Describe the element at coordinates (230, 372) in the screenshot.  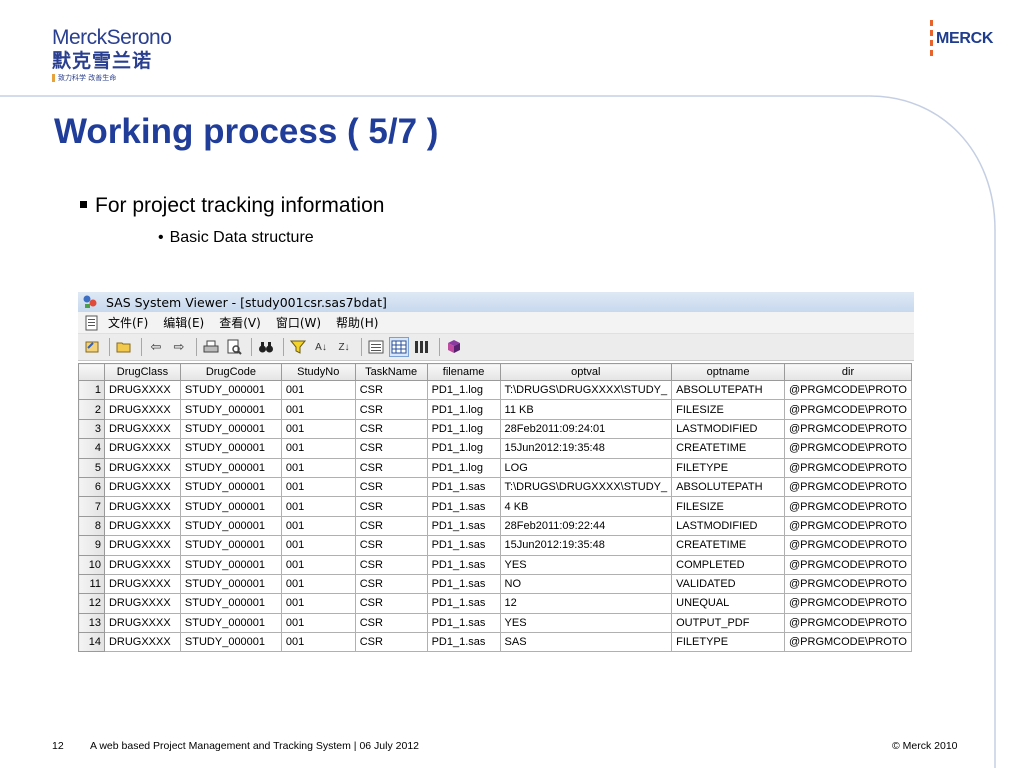
I see `column-header-drugcode: DrugCode` at that location.